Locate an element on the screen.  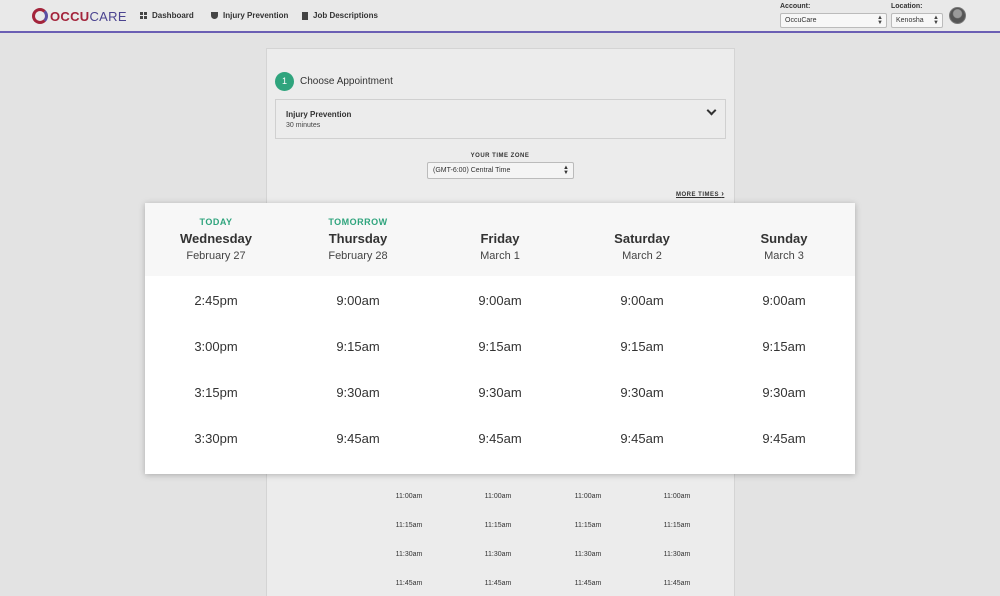
location-label: Location: is located at coordinates (907, 6).